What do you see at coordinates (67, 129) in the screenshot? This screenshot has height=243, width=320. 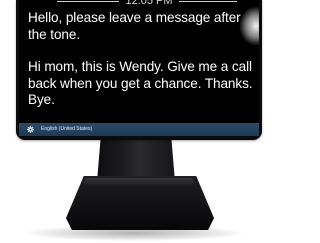 I see `language-label: English (United States)` at bounding box center [67, 129].